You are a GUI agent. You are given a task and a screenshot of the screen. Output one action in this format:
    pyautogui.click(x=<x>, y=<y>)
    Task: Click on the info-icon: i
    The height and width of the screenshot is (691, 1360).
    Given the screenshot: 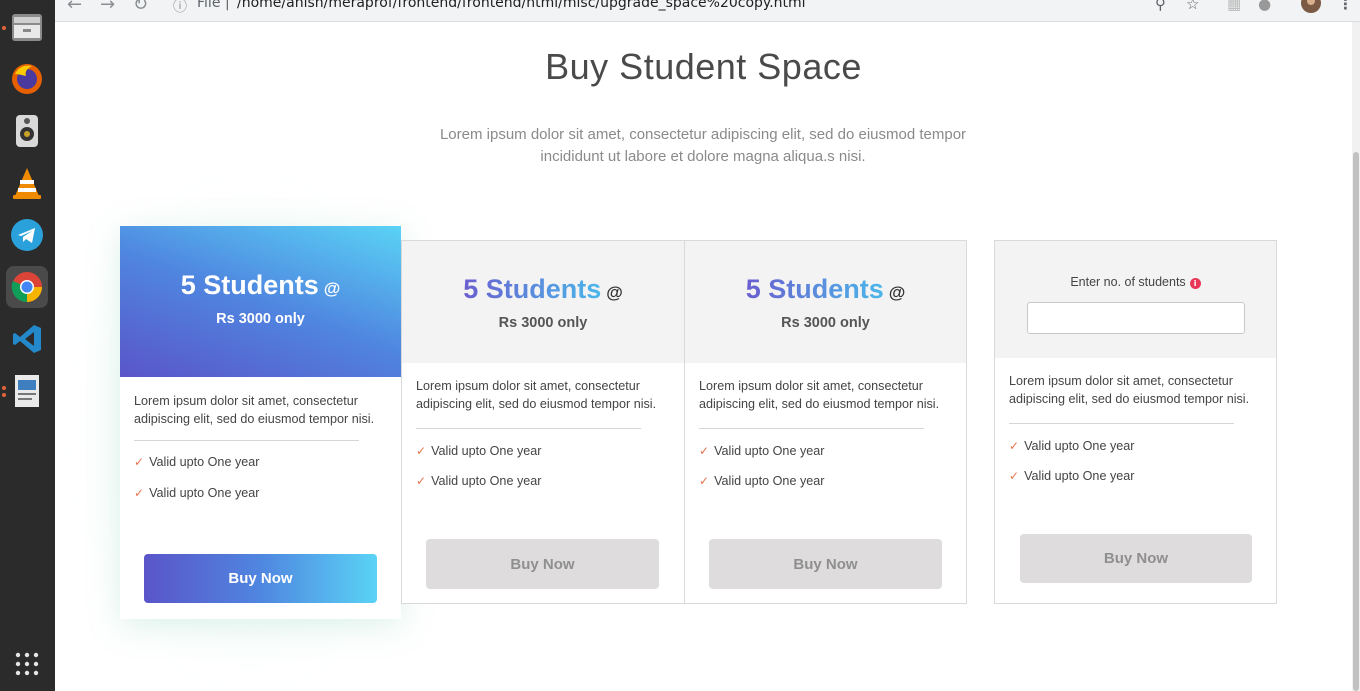 What is the action you would take?
    pyautogui.click(x=1195, y=283)
    